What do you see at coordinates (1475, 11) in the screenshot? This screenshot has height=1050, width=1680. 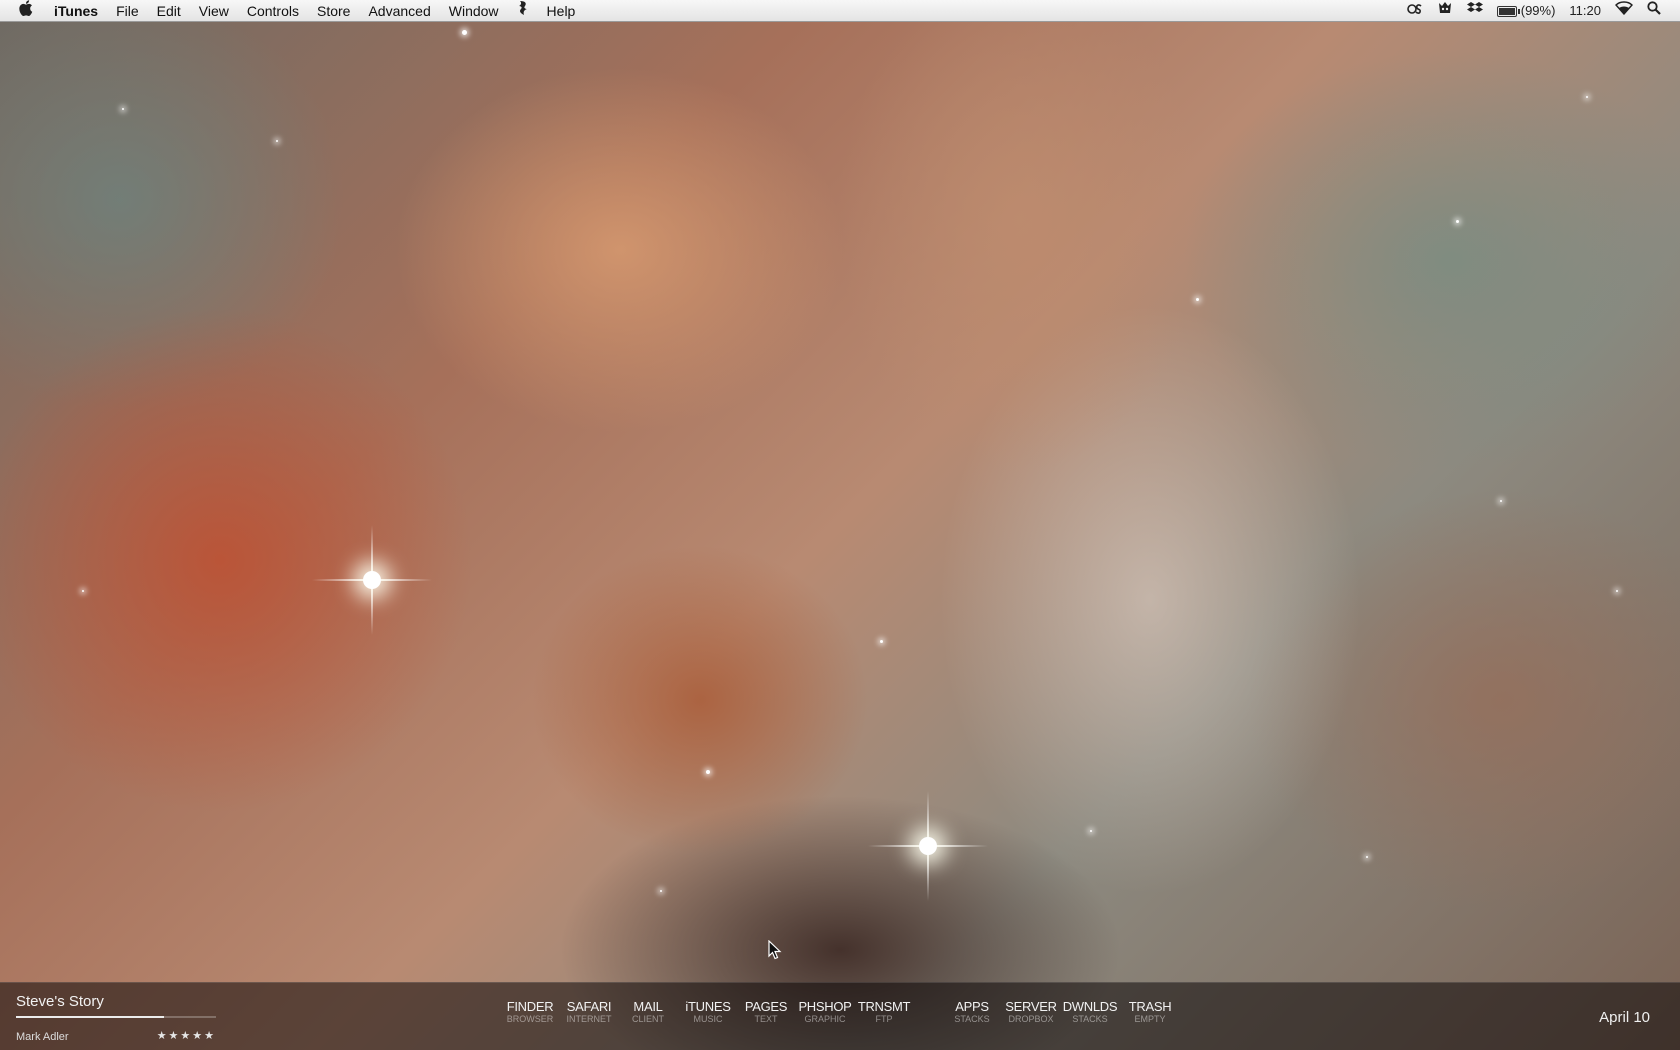 I see `dropbox-icon` at bounding box center [1475, 11].